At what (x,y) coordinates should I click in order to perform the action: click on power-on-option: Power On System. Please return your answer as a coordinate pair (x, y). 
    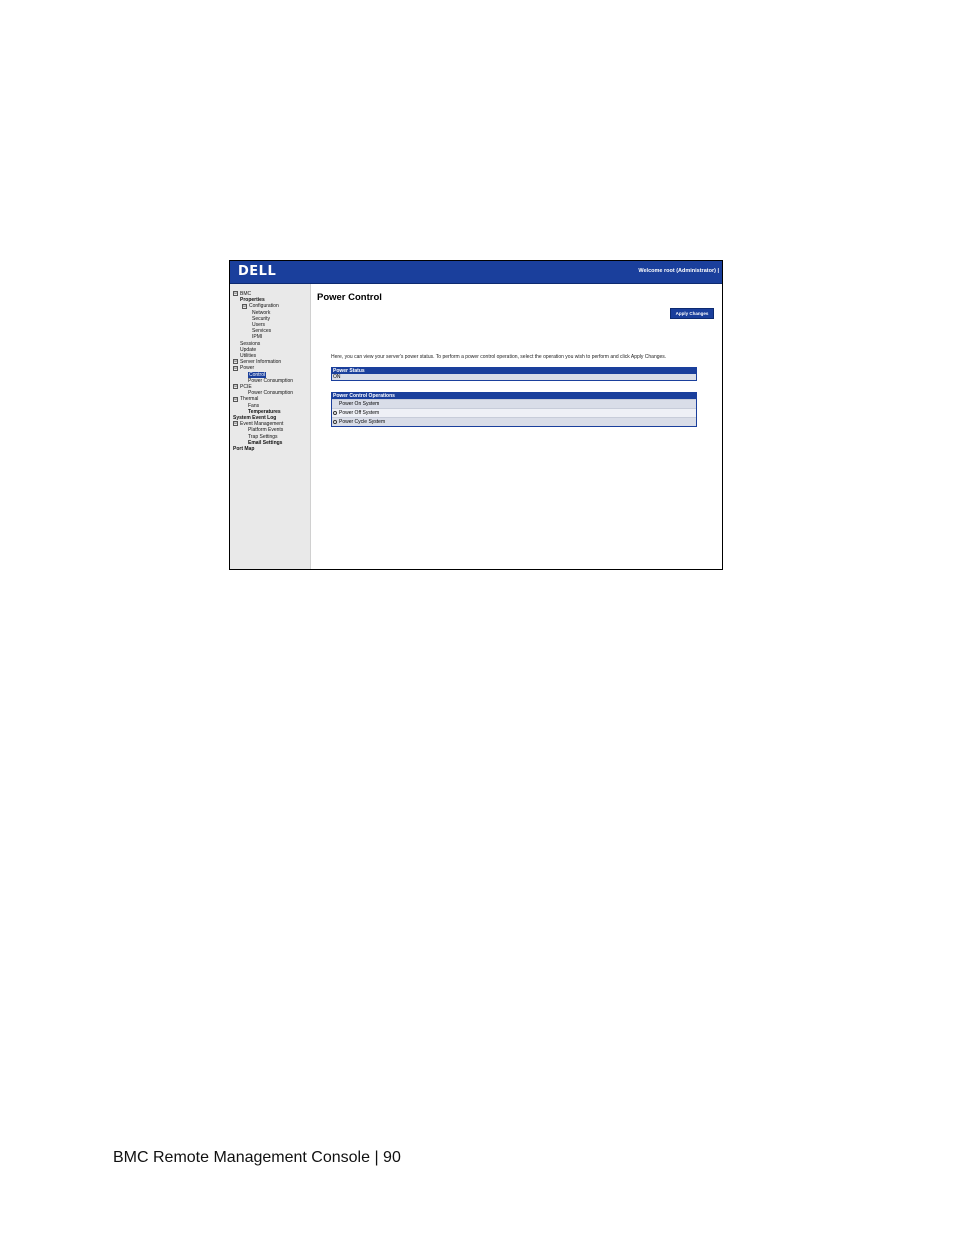
    Looking at the image, I should click on (514, 403).